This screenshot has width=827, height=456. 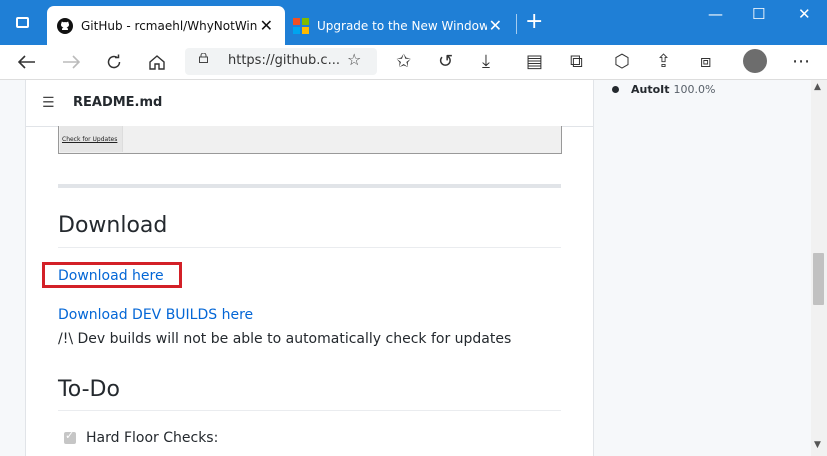 I want to click on browser-toolbar: https://github.c... ☆ ✩ ↺ ⤓ ▤ ⧉ ⬡ ⇪ ⧈ ⋯, so click(x=413, y=62).